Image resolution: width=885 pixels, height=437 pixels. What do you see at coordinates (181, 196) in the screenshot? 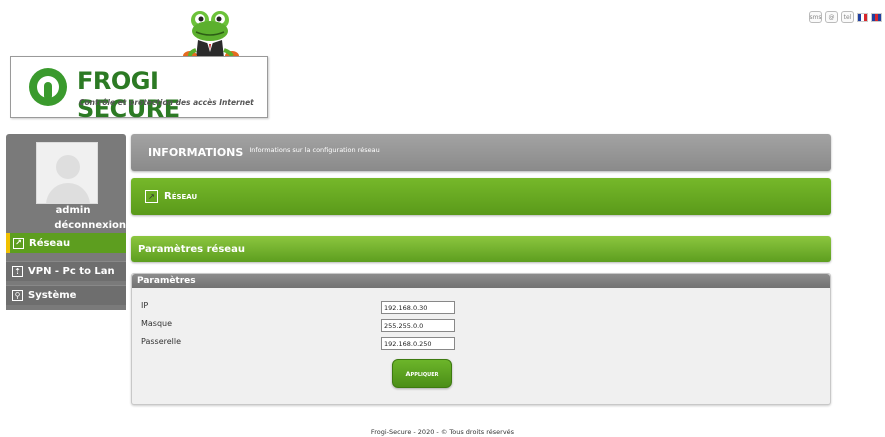
I see `section-title: Réseau` at bounding box center [181, 196].